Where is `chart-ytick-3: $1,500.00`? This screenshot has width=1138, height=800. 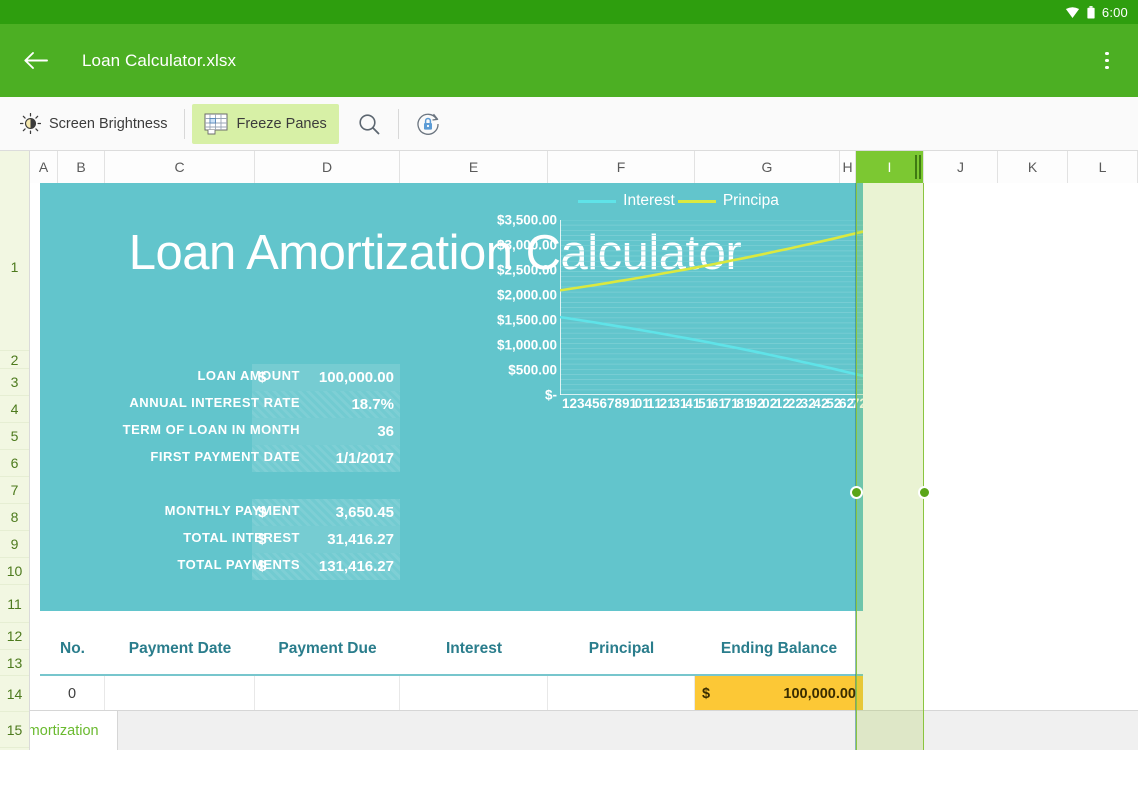 chart-ytick-3: $1,500.00 is located at coordinates (526, 320).